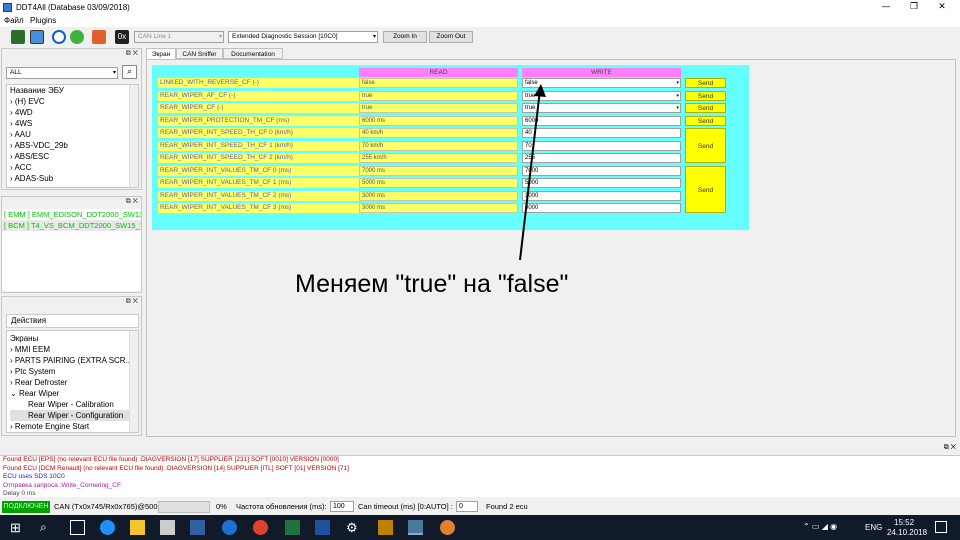 Image resolution: width=960 pixels, height=540 pixels. Describe the element at coordinates (480, 527) in the screenshot. I see `taskbar: ⊞ ⌕ ⚙ ⌃ ▭ ◢ ◉ ENG 15:52 24.10.2018` at that location.